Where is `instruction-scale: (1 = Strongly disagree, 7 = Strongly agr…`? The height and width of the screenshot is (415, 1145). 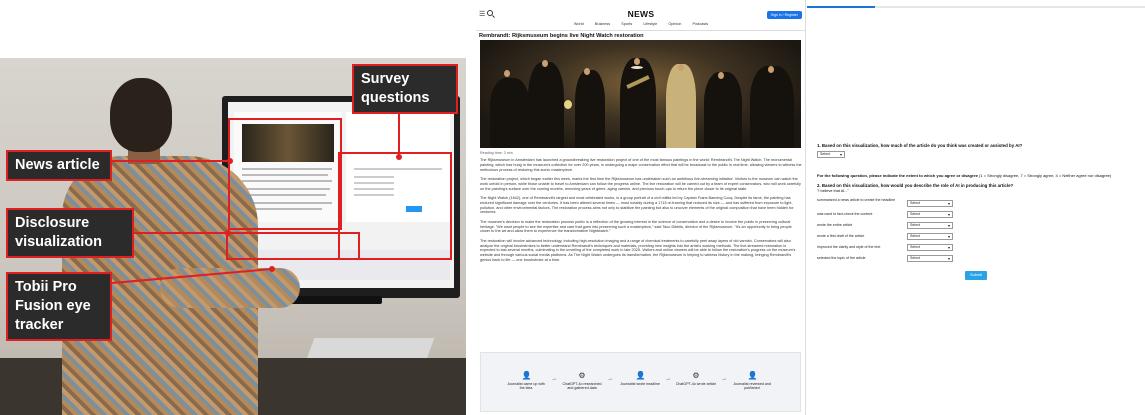 instruction-scale: (1 = Strongly disagree, 7 = Strongly agr… is located at coordinates (1044, 175).